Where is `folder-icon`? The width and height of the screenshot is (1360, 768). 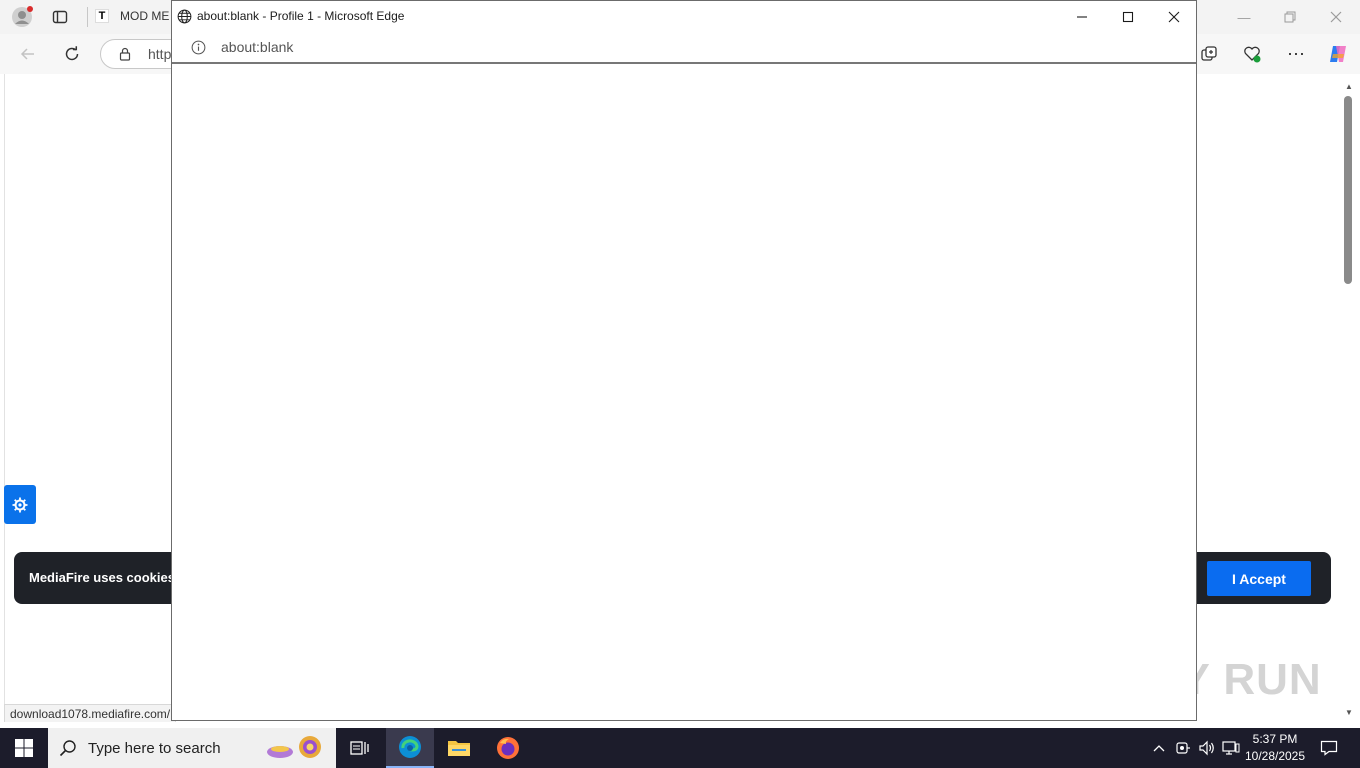 folder-icon is located at coordinates (459, 748).